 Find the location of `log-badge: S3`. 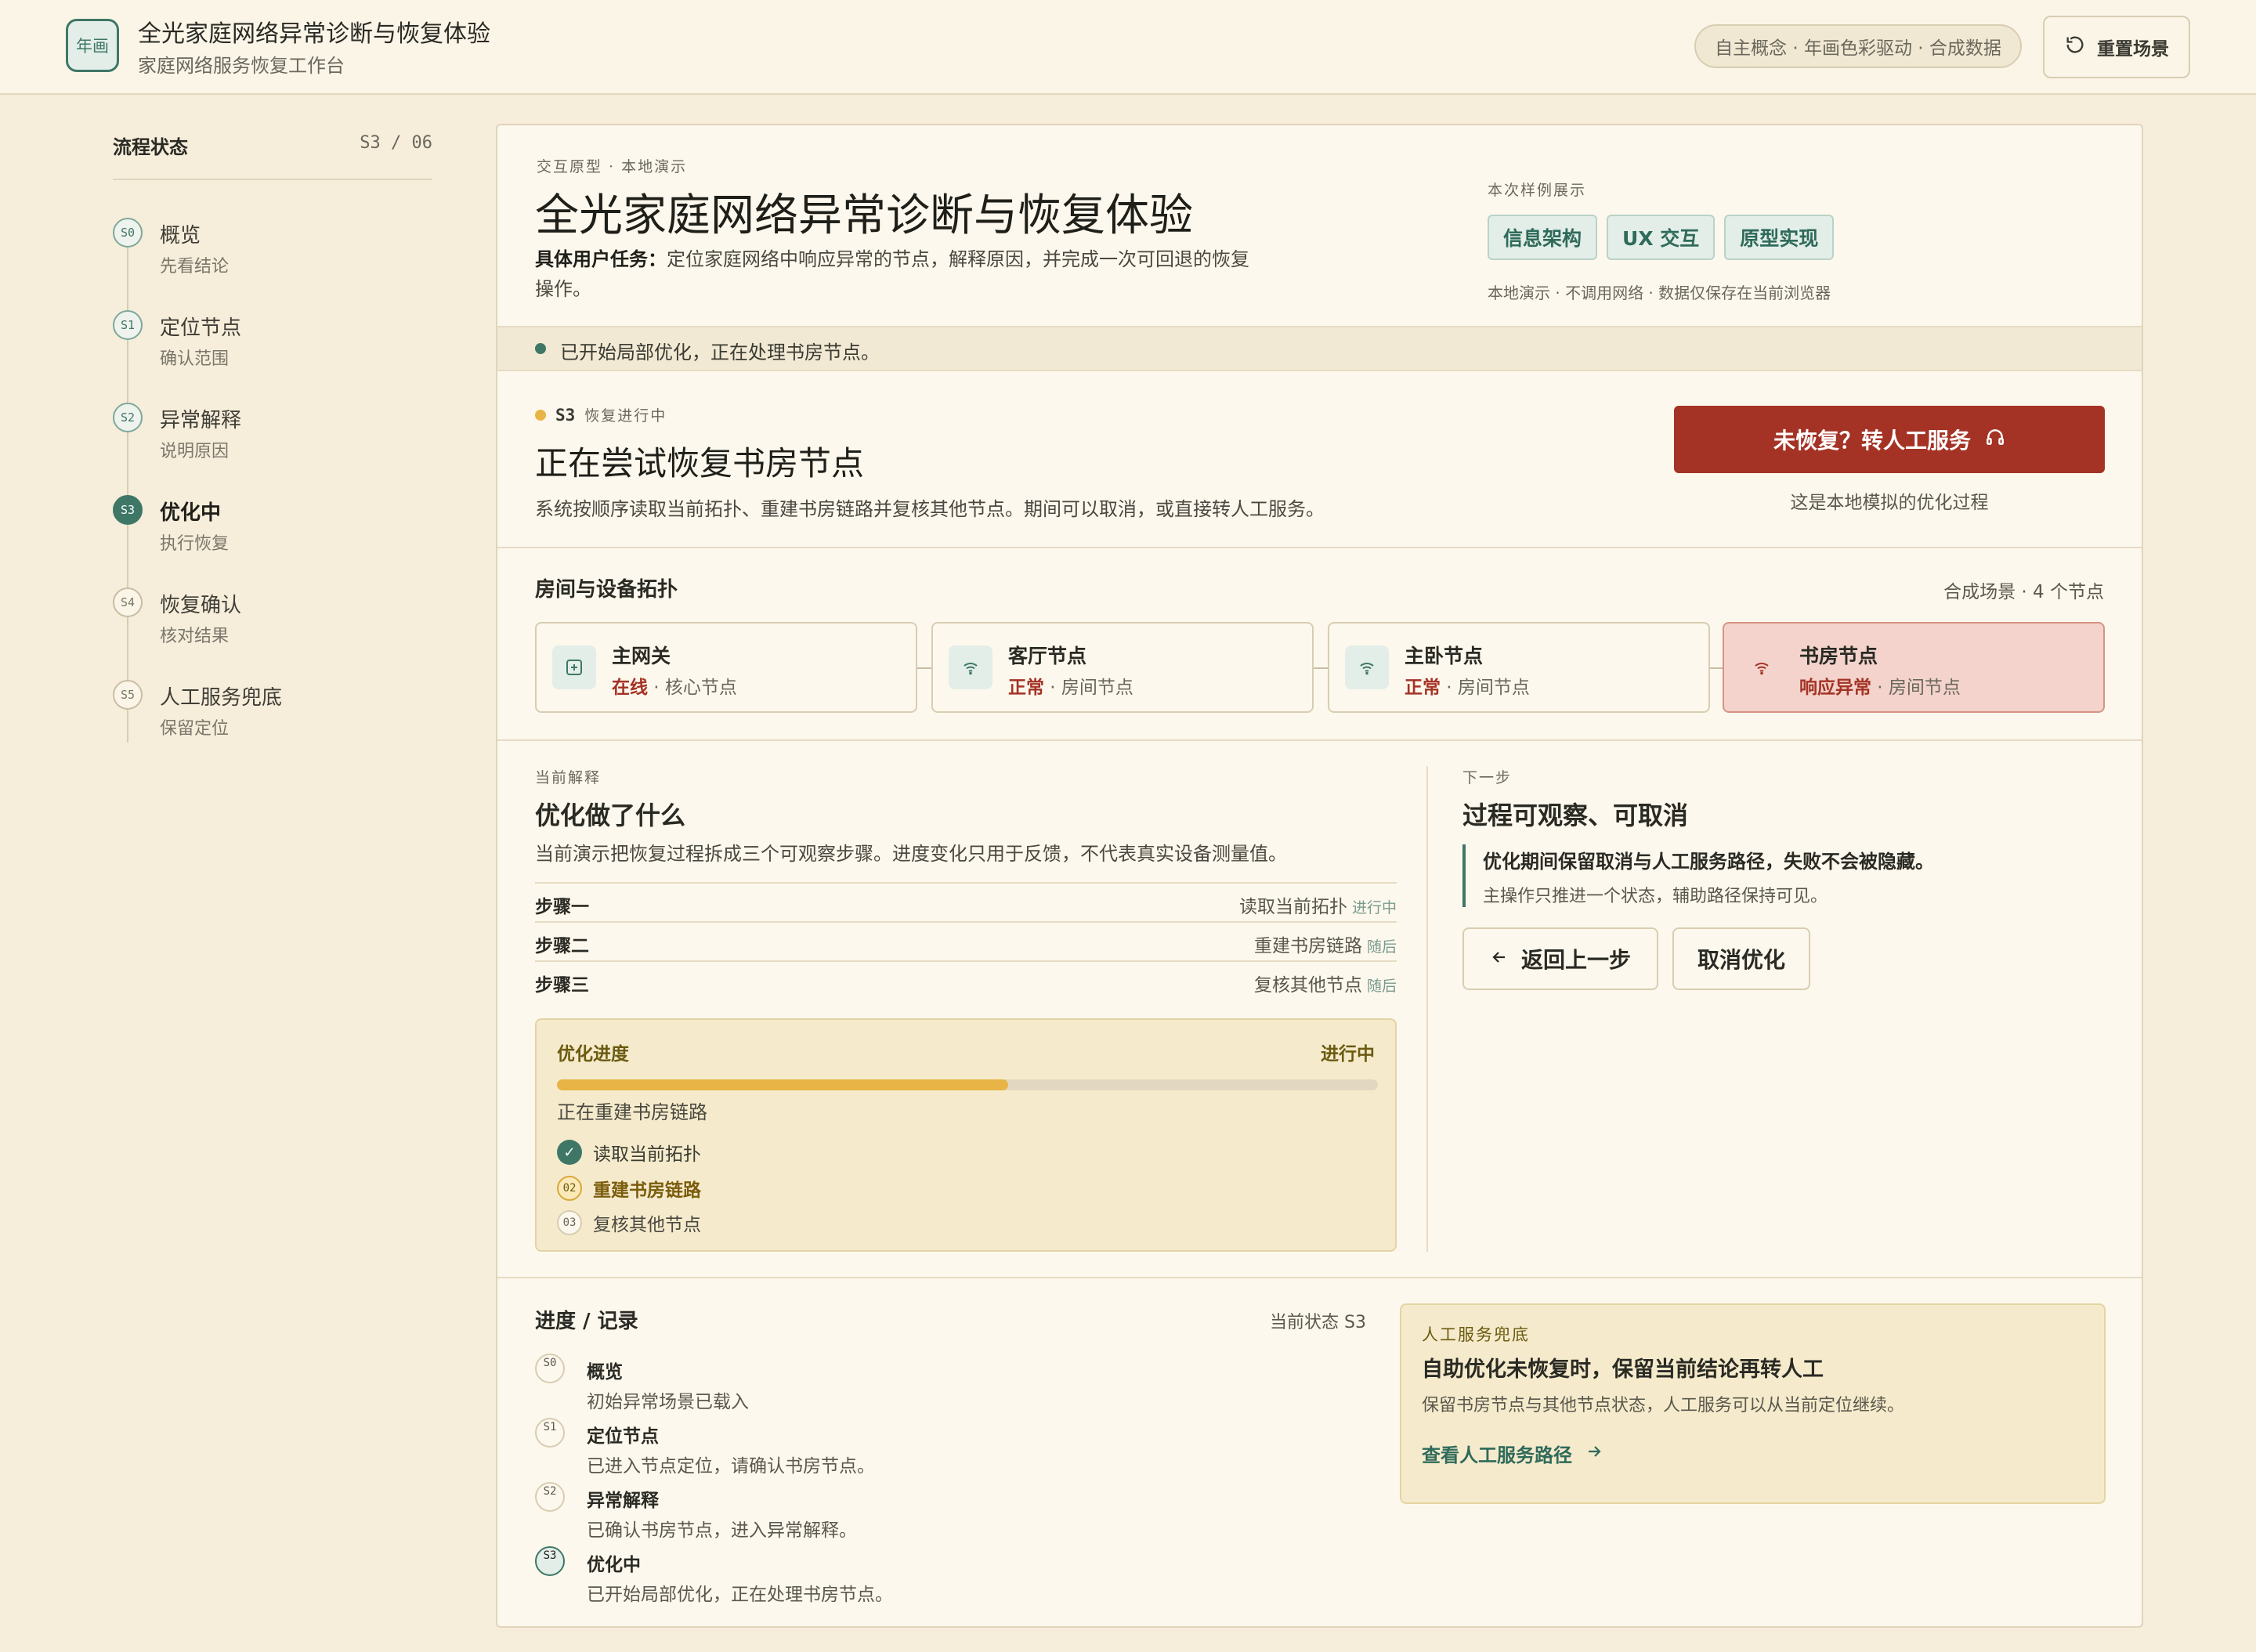

log-badge: S3 is located at coordinates (550, 1561).